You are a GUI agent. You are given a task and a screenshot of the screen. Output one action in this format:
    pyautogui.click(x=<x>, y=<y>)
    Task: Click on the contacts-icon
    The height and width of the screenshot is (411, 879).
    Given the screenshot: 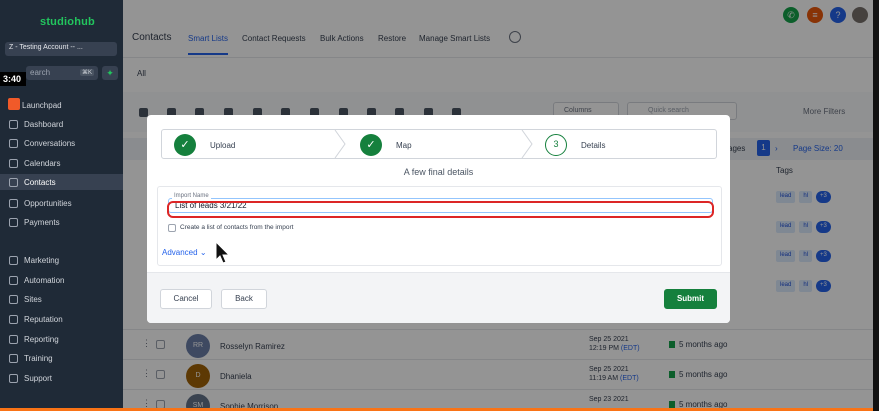 What is the action you would take?
    pyautogui.click(x=13, y=182)
    